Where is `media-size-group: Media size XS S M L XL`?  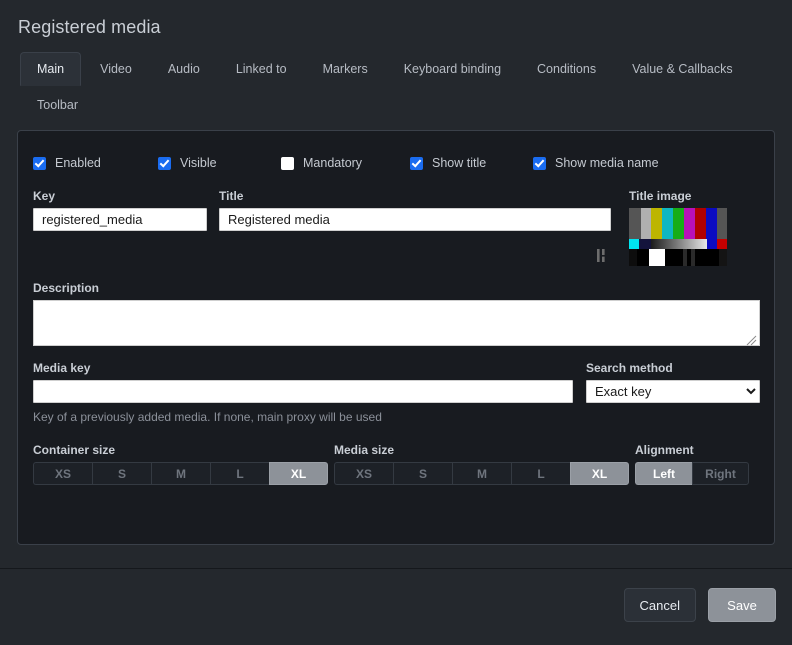 media-size-group: Media size XS S M L XL is located at coordinates (481, 464).